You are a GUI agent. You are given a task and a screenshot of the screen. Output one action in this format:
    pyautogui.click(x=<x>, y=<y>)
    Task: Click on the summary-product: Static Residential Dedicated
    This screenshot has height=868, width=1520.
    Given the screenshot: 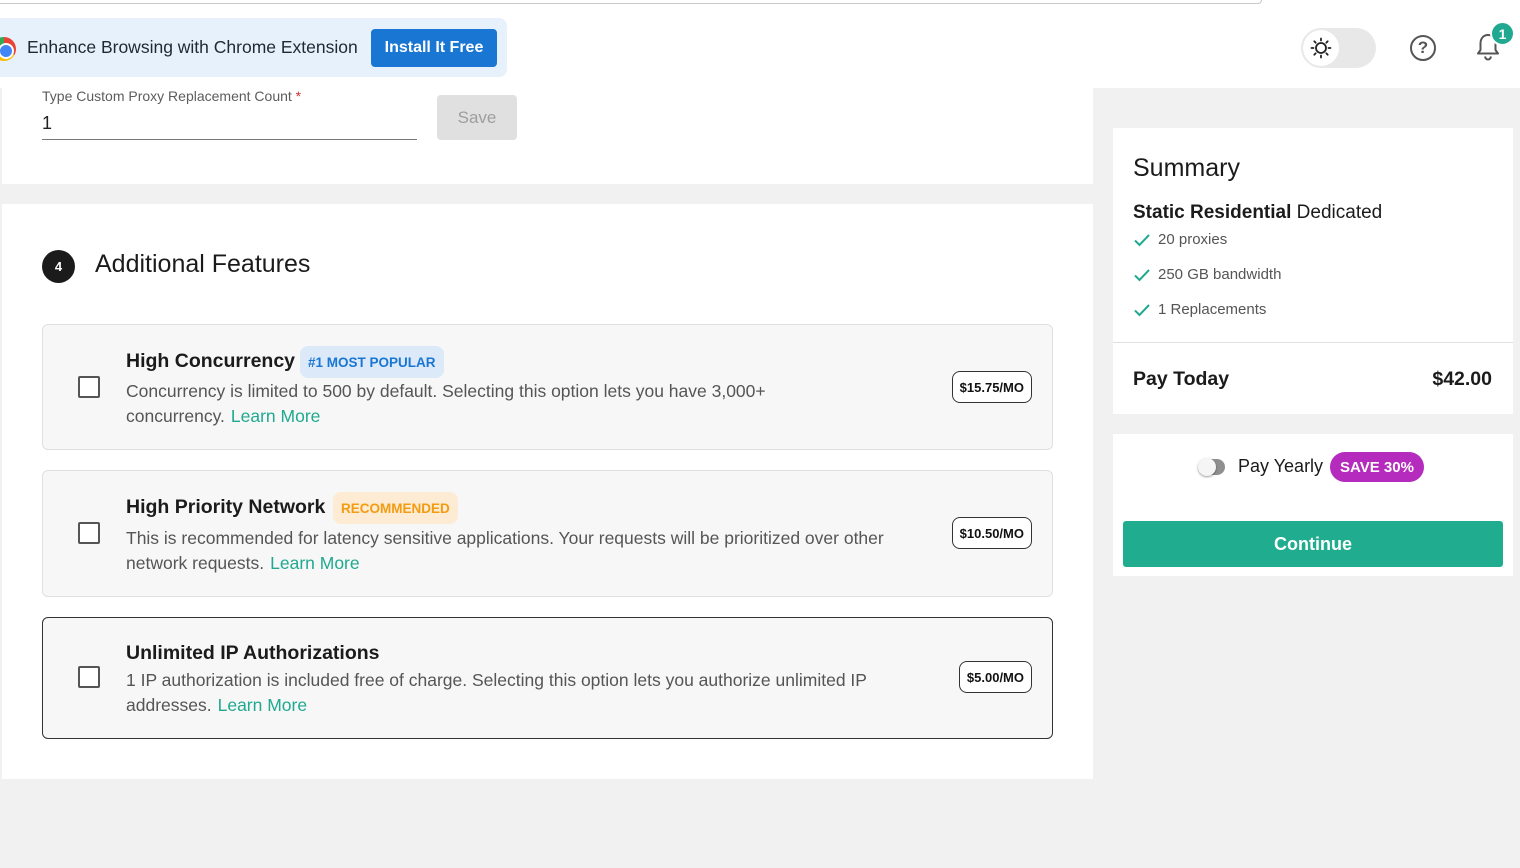 What is the action you would take?
    pyautogui.click(x=1257, y=213)
    